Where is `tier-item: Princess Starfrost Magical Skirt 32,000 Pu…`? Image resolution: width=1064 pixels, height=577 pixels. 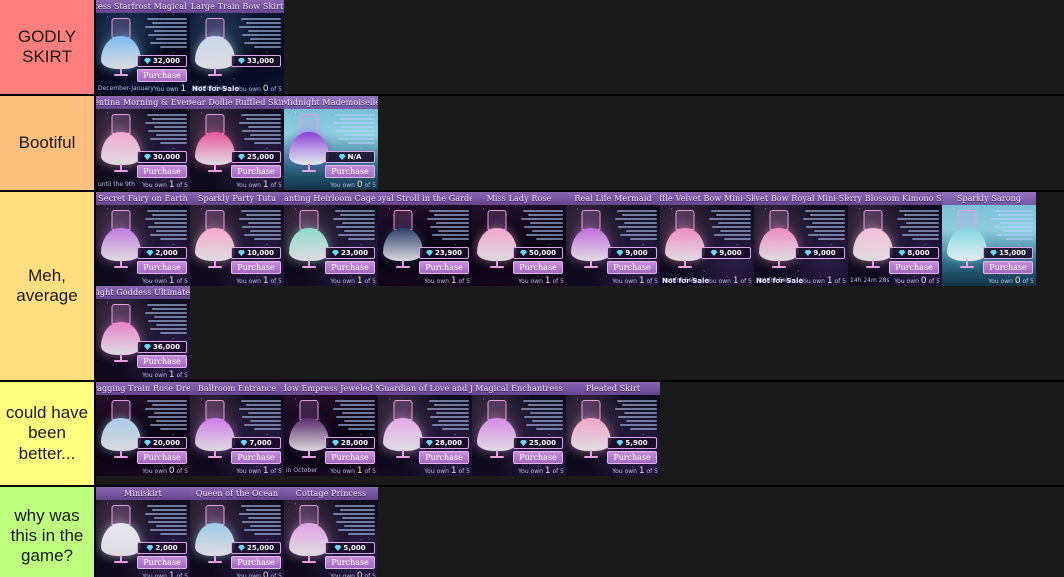 tier-item: Princess Starfrost Magical Skirt 32,000 Pu… is located at coordinates (143, 47).